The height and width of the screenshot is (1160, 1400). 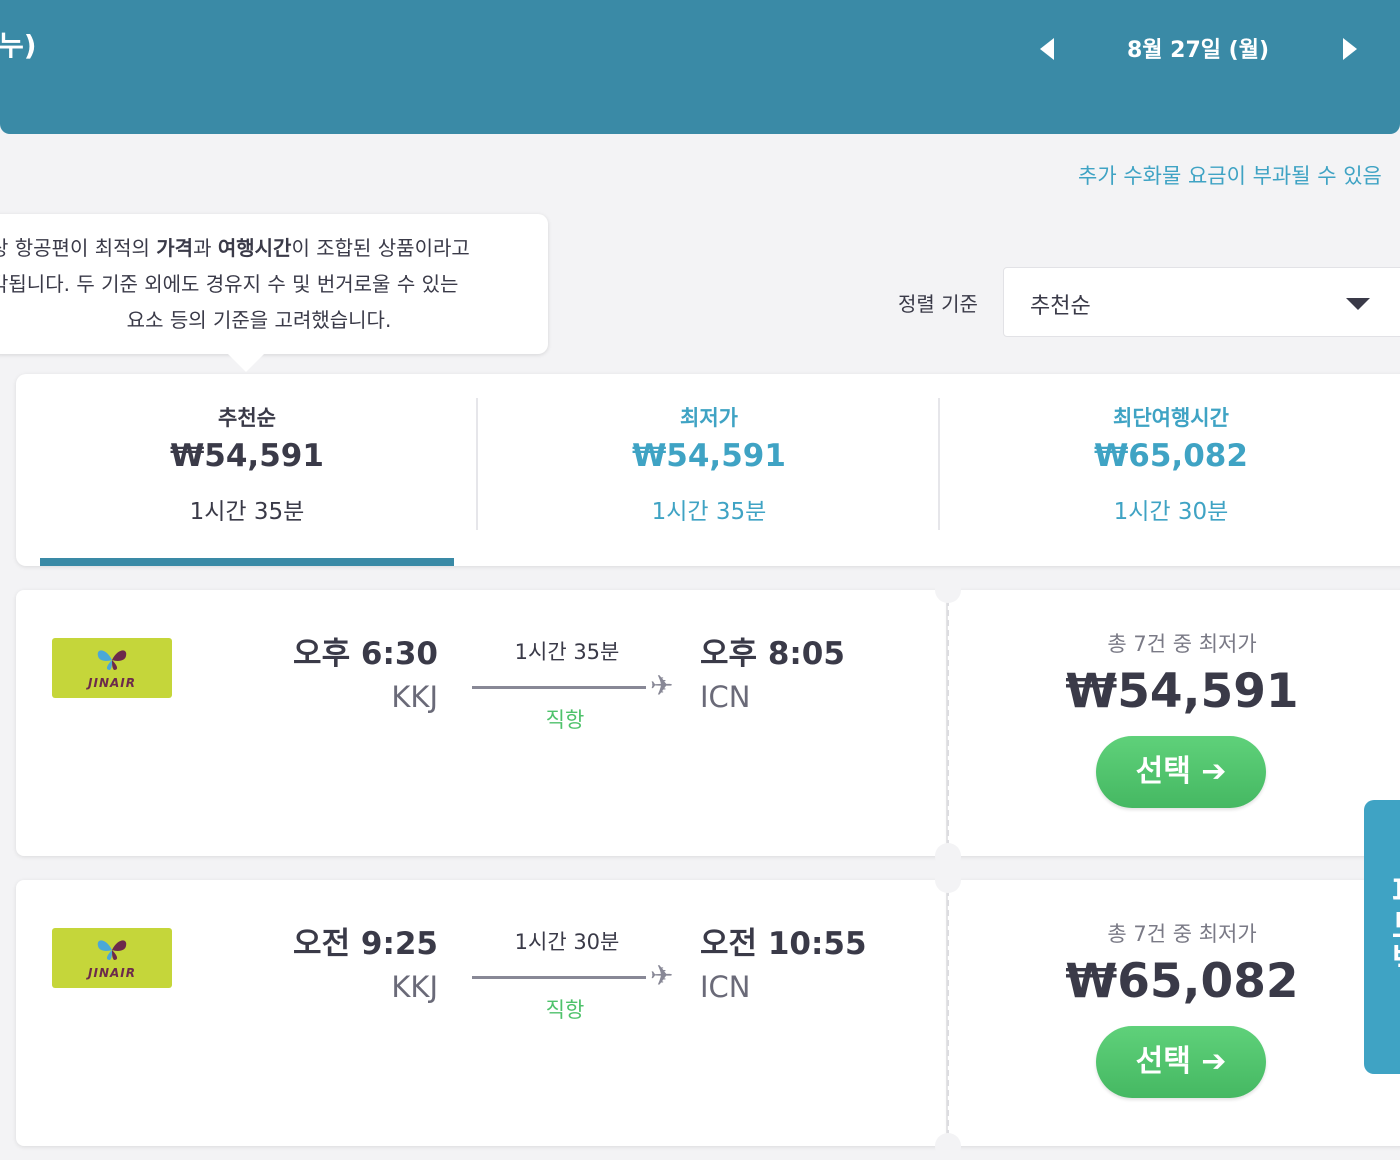 What do you see at coordinates (235, 248) in the screenshot?
I see `tooltip-line-1: 상 항공편이 최적의 가격과 여행시간이 조합된 상품이라고` at bounding box center [235, 248].